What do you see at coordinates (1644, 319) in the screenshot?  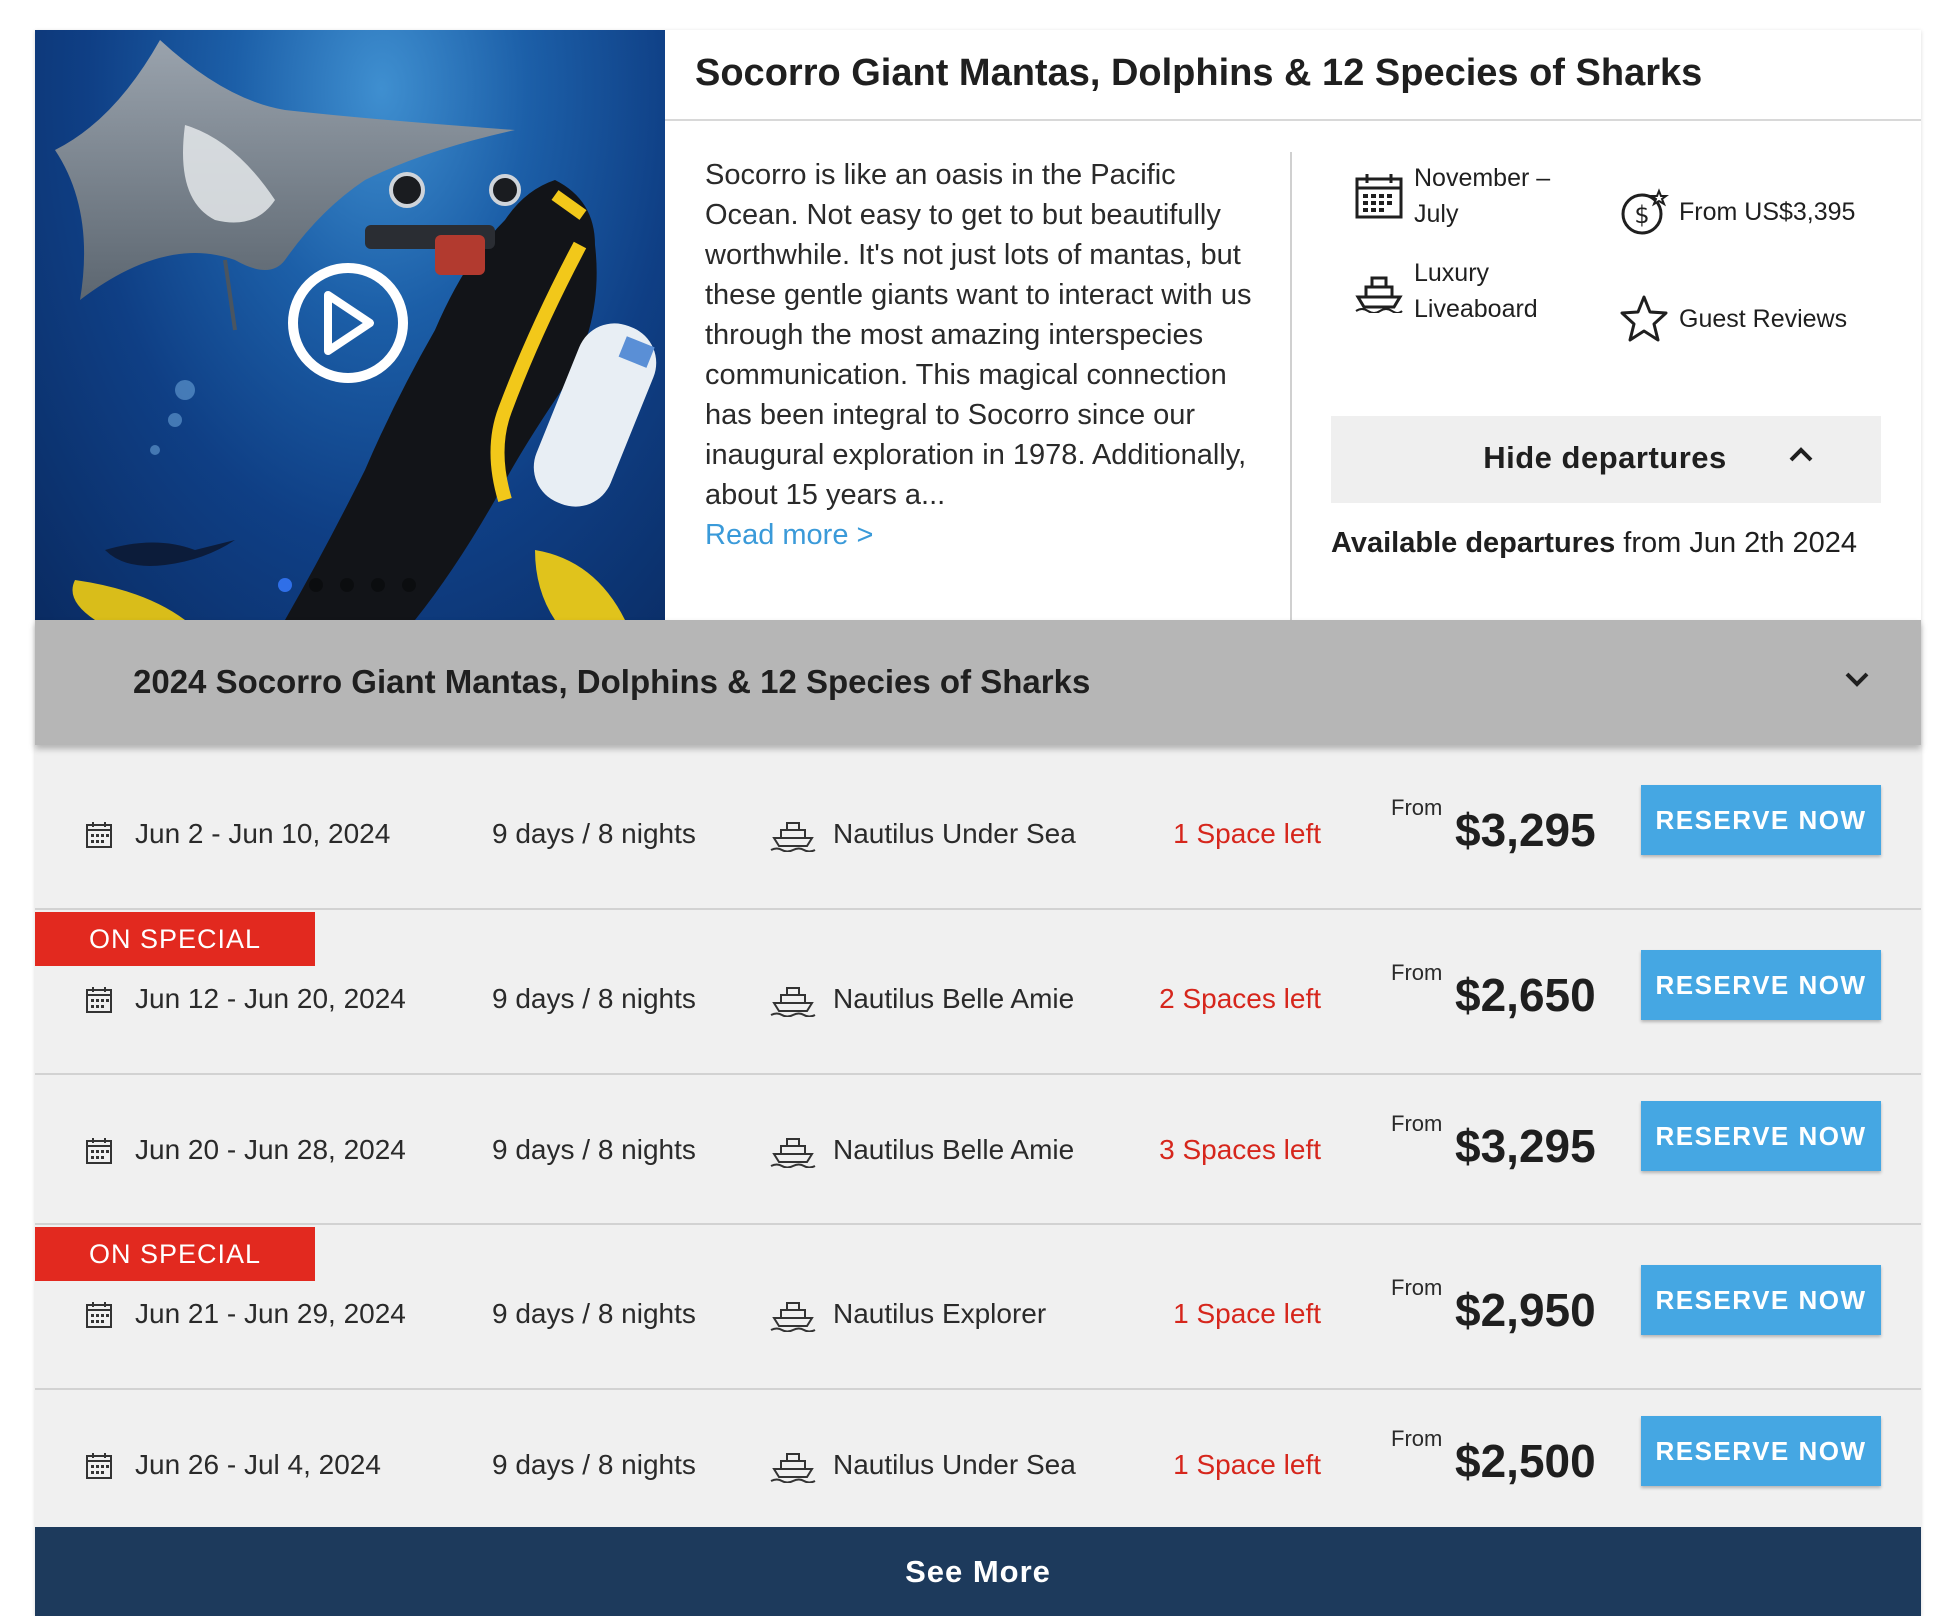 I see `star-icon` at bounding box center [1644, 319].